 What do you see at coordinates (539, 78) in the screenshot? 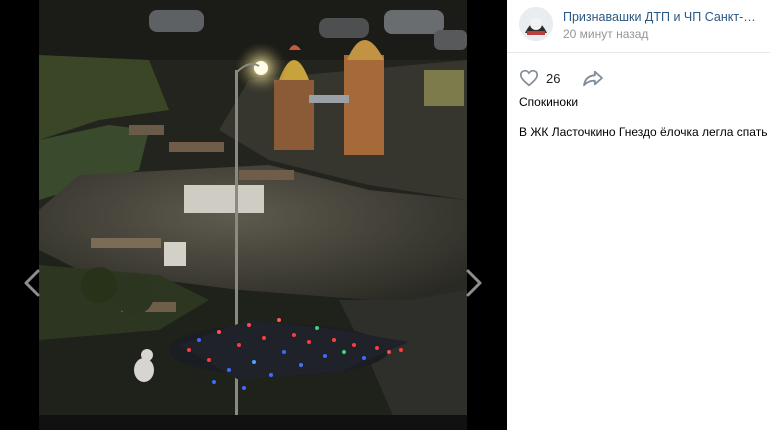
I see `like-button: 26` at bounding box center [539, 78].